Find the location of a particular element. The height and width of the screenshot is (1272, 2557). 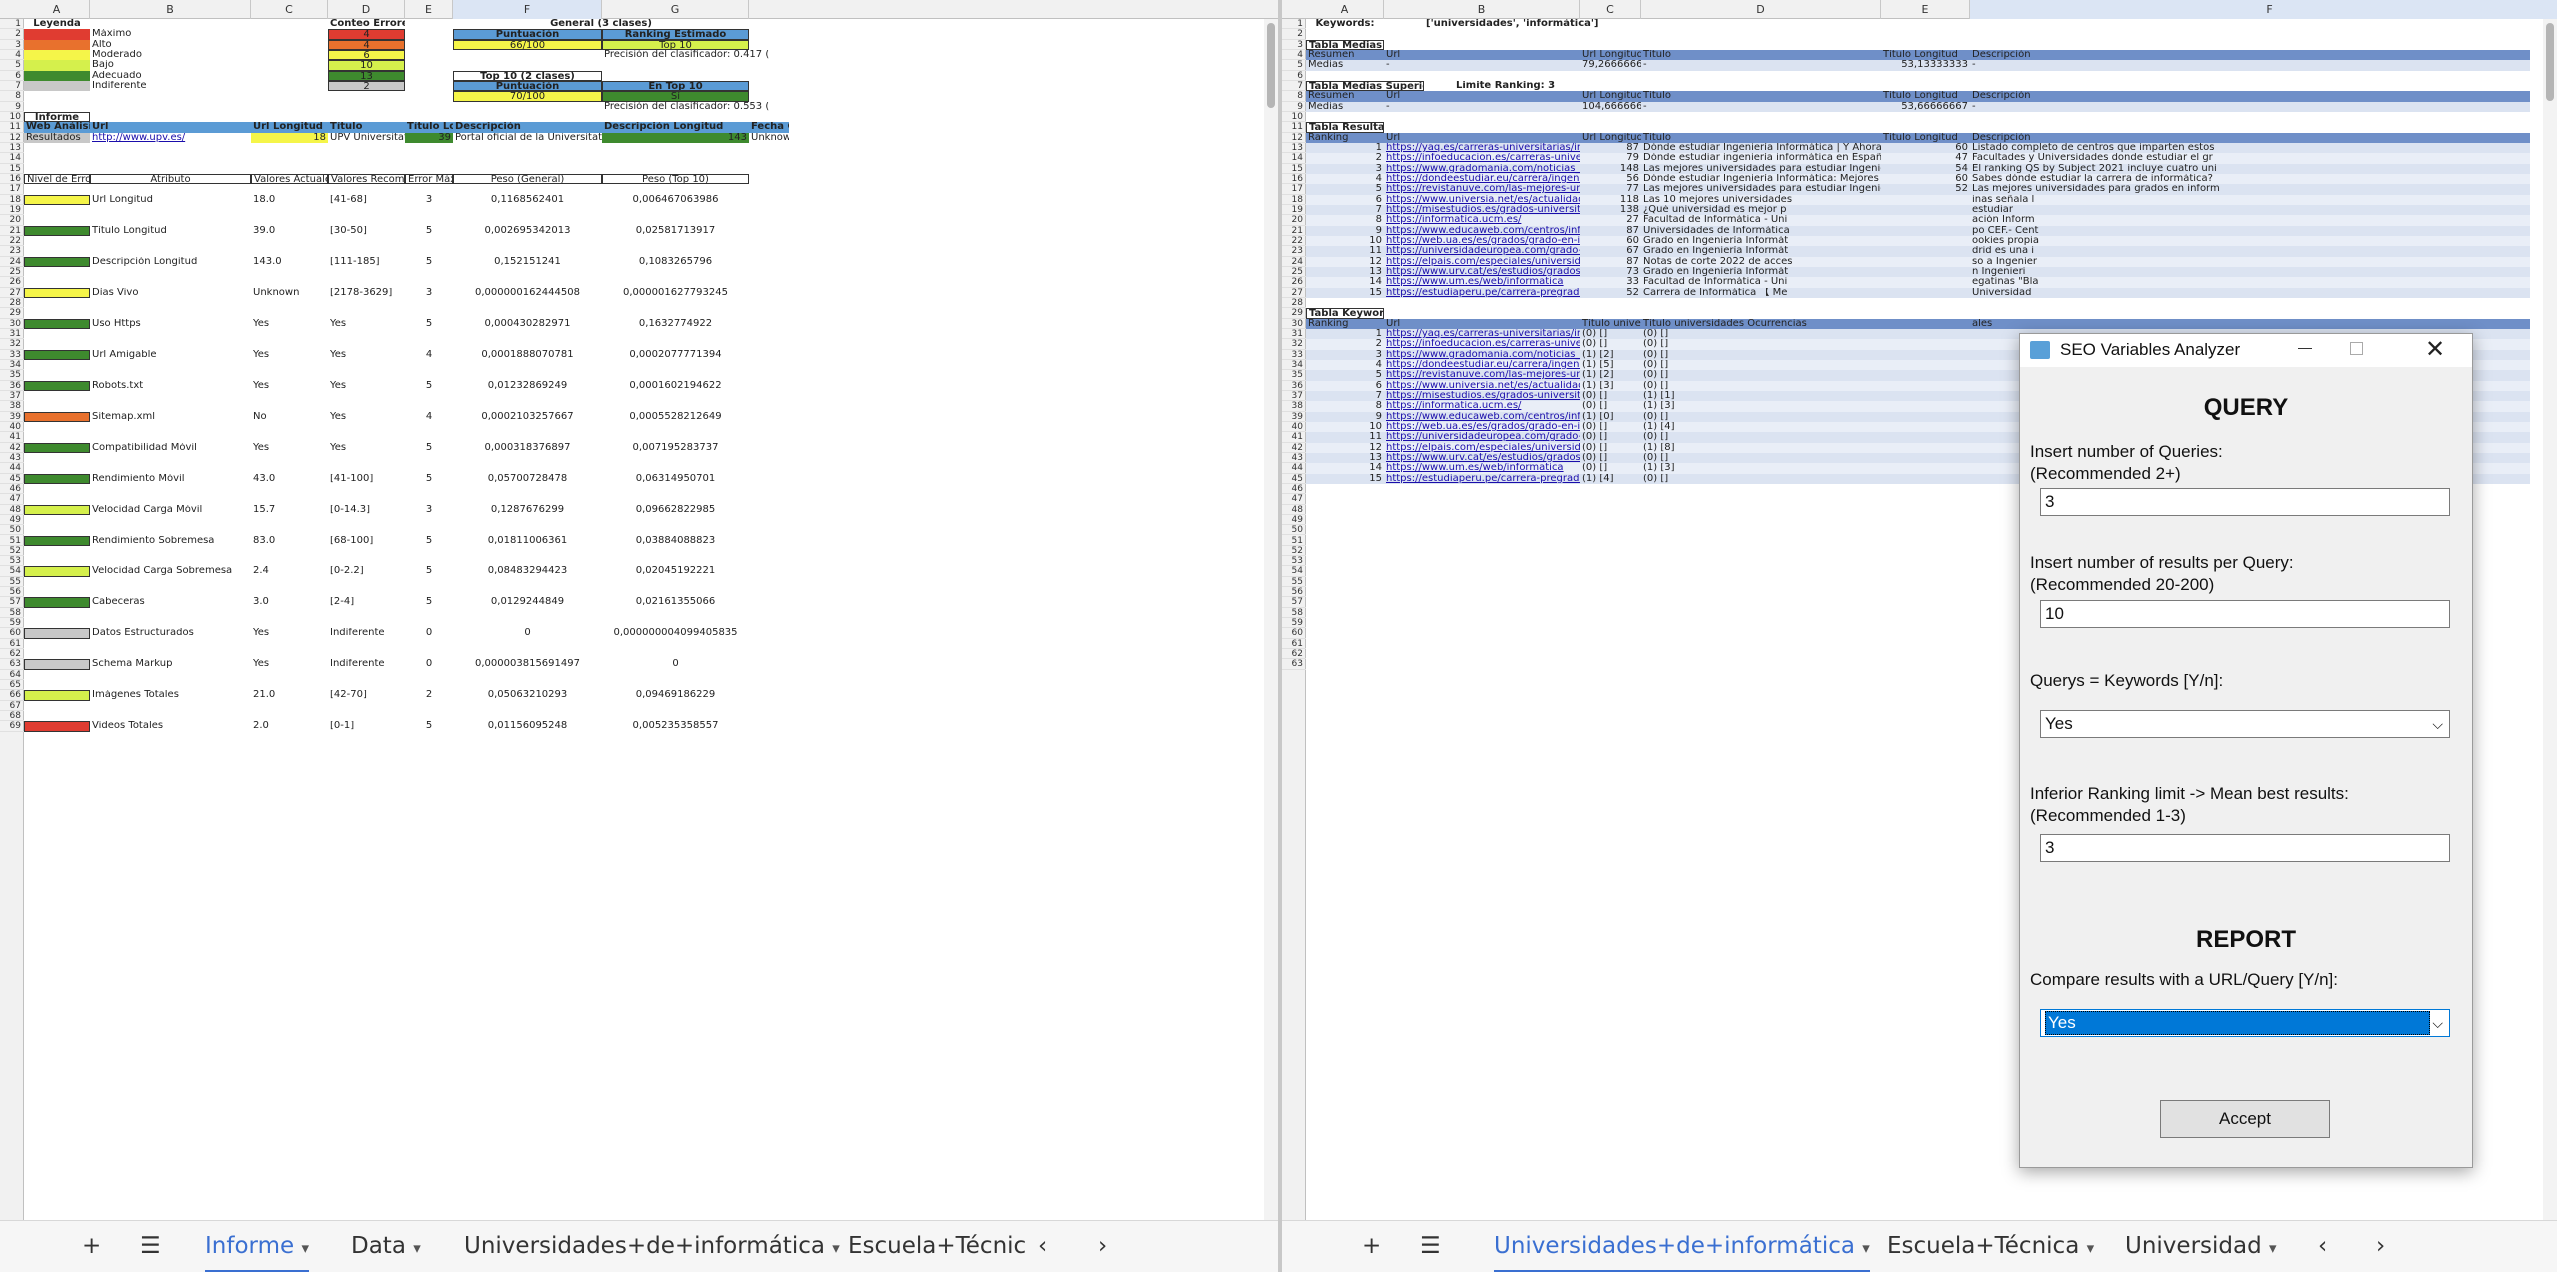

row-header: 19 is located at coordinates (1294, 210).